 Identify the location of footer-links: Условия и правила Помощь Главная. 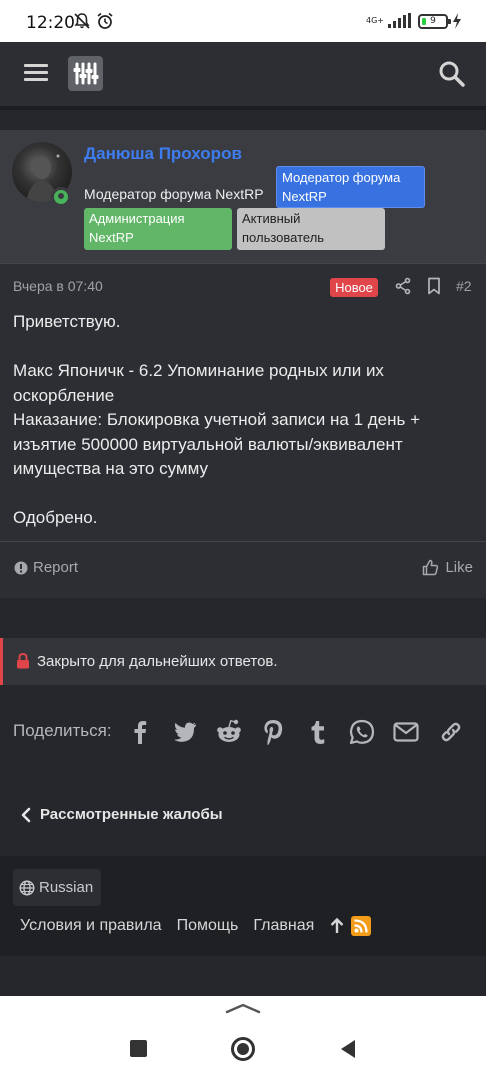
(196, 926).